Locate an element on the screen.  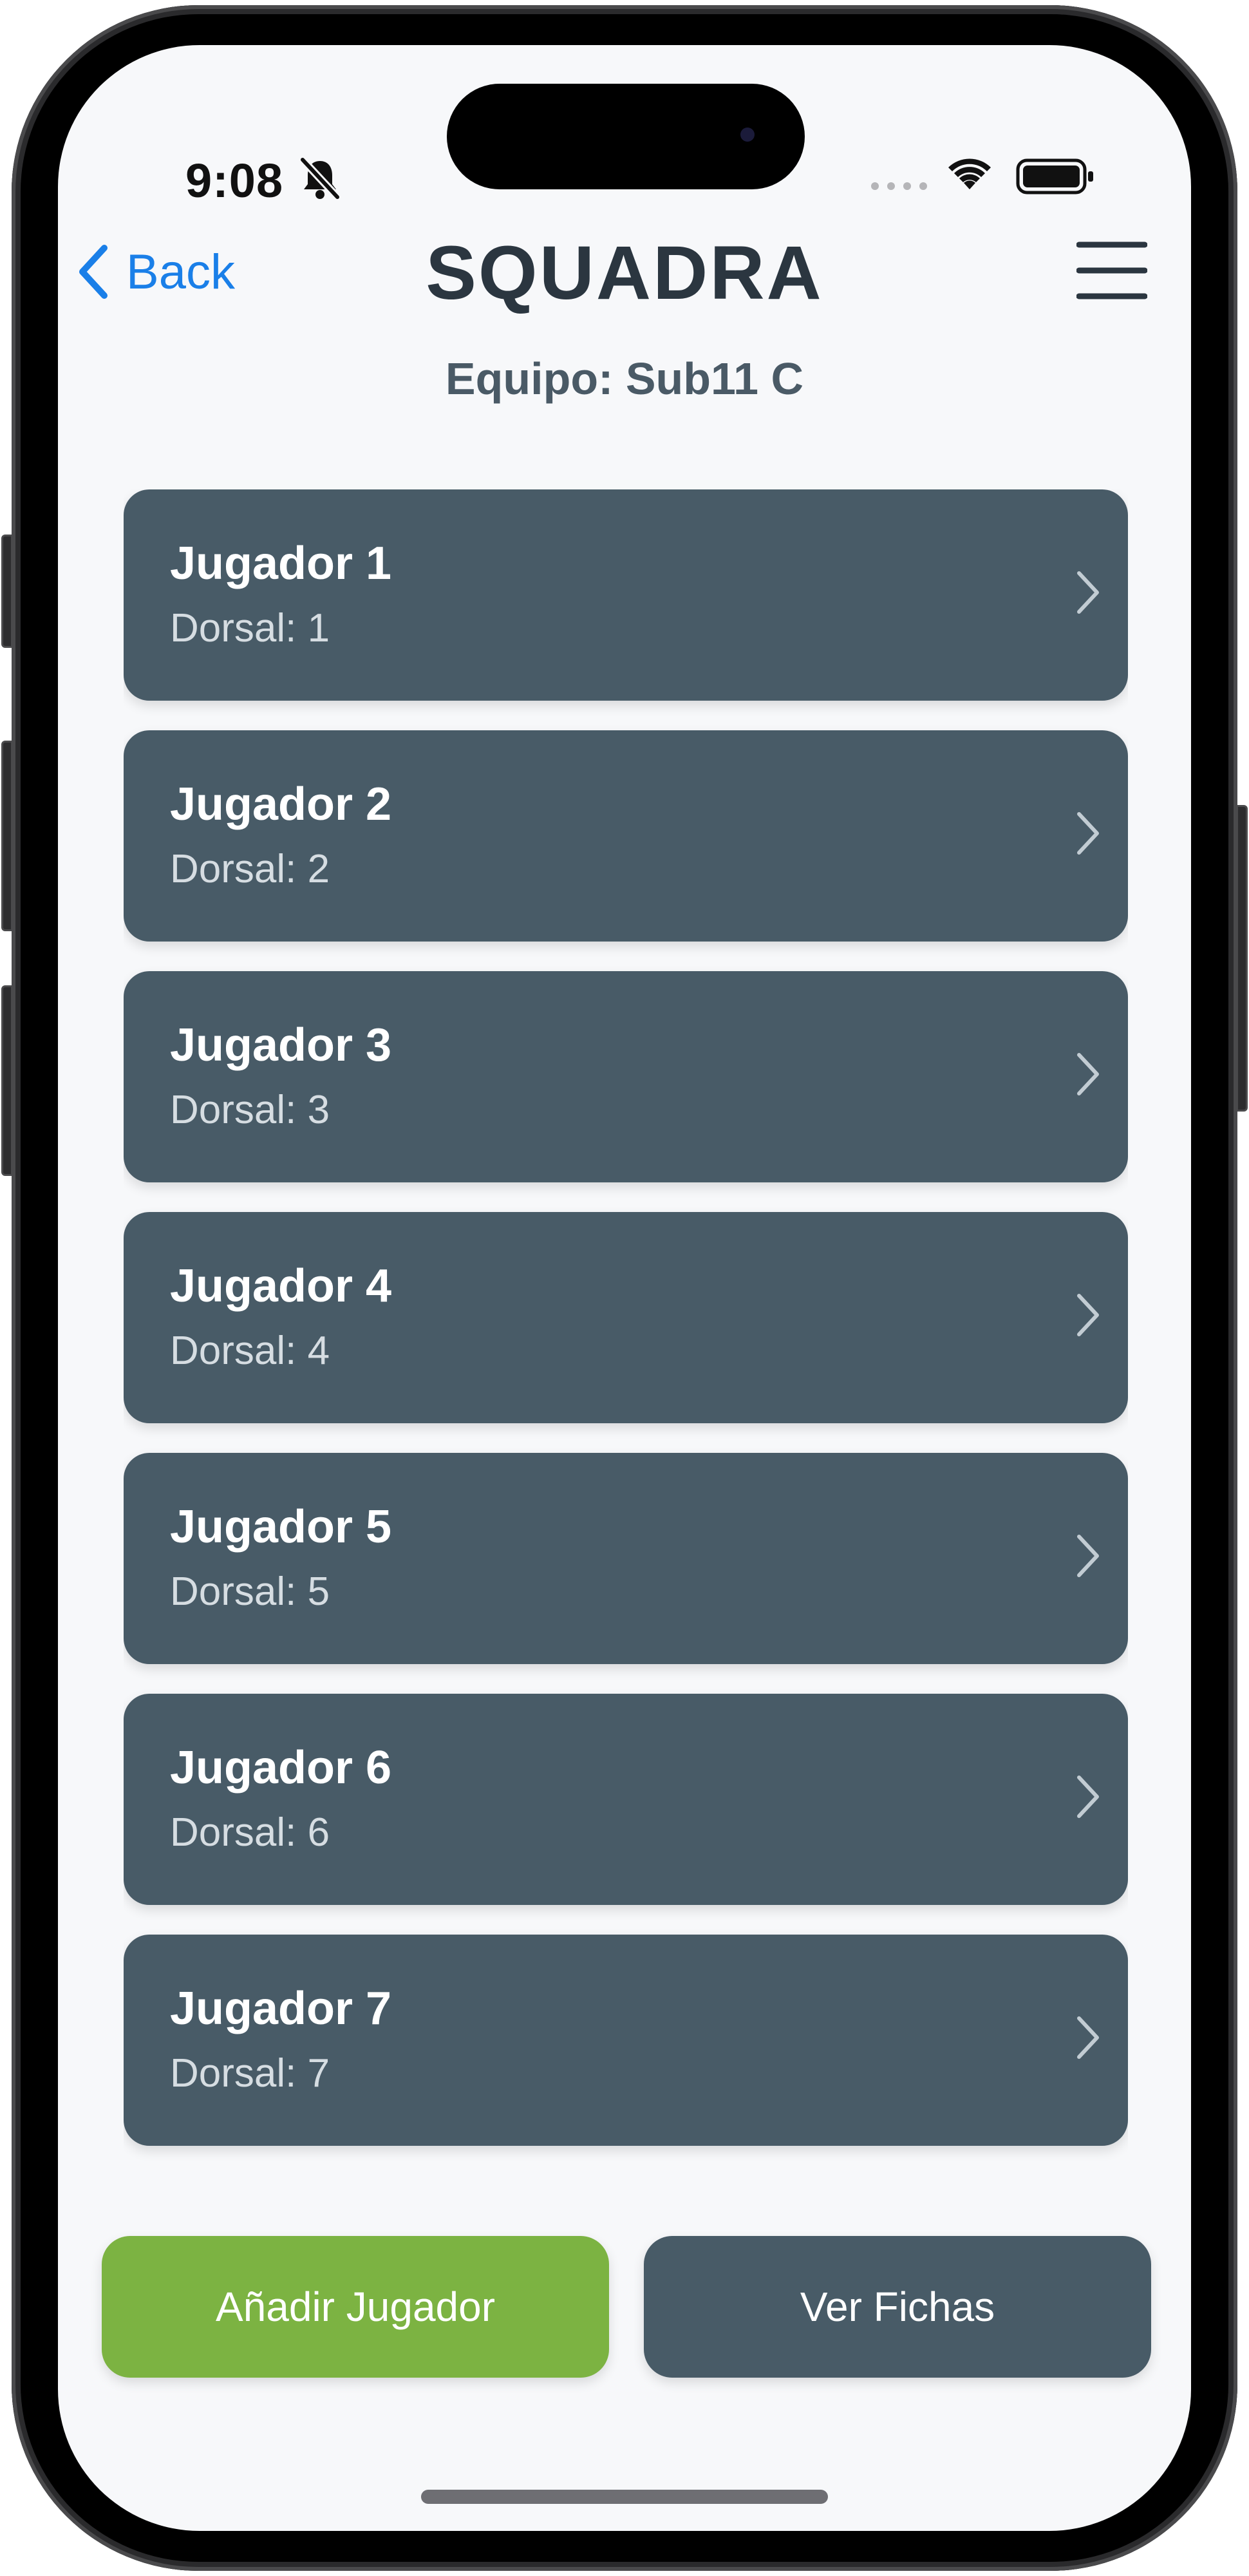
volume-up-button is located at coordinates (7, 836).